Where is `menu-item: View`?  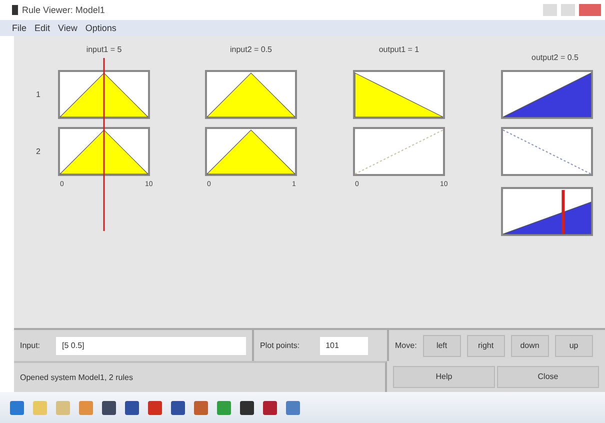 menu-item: View is located at coordinates (68, 28).